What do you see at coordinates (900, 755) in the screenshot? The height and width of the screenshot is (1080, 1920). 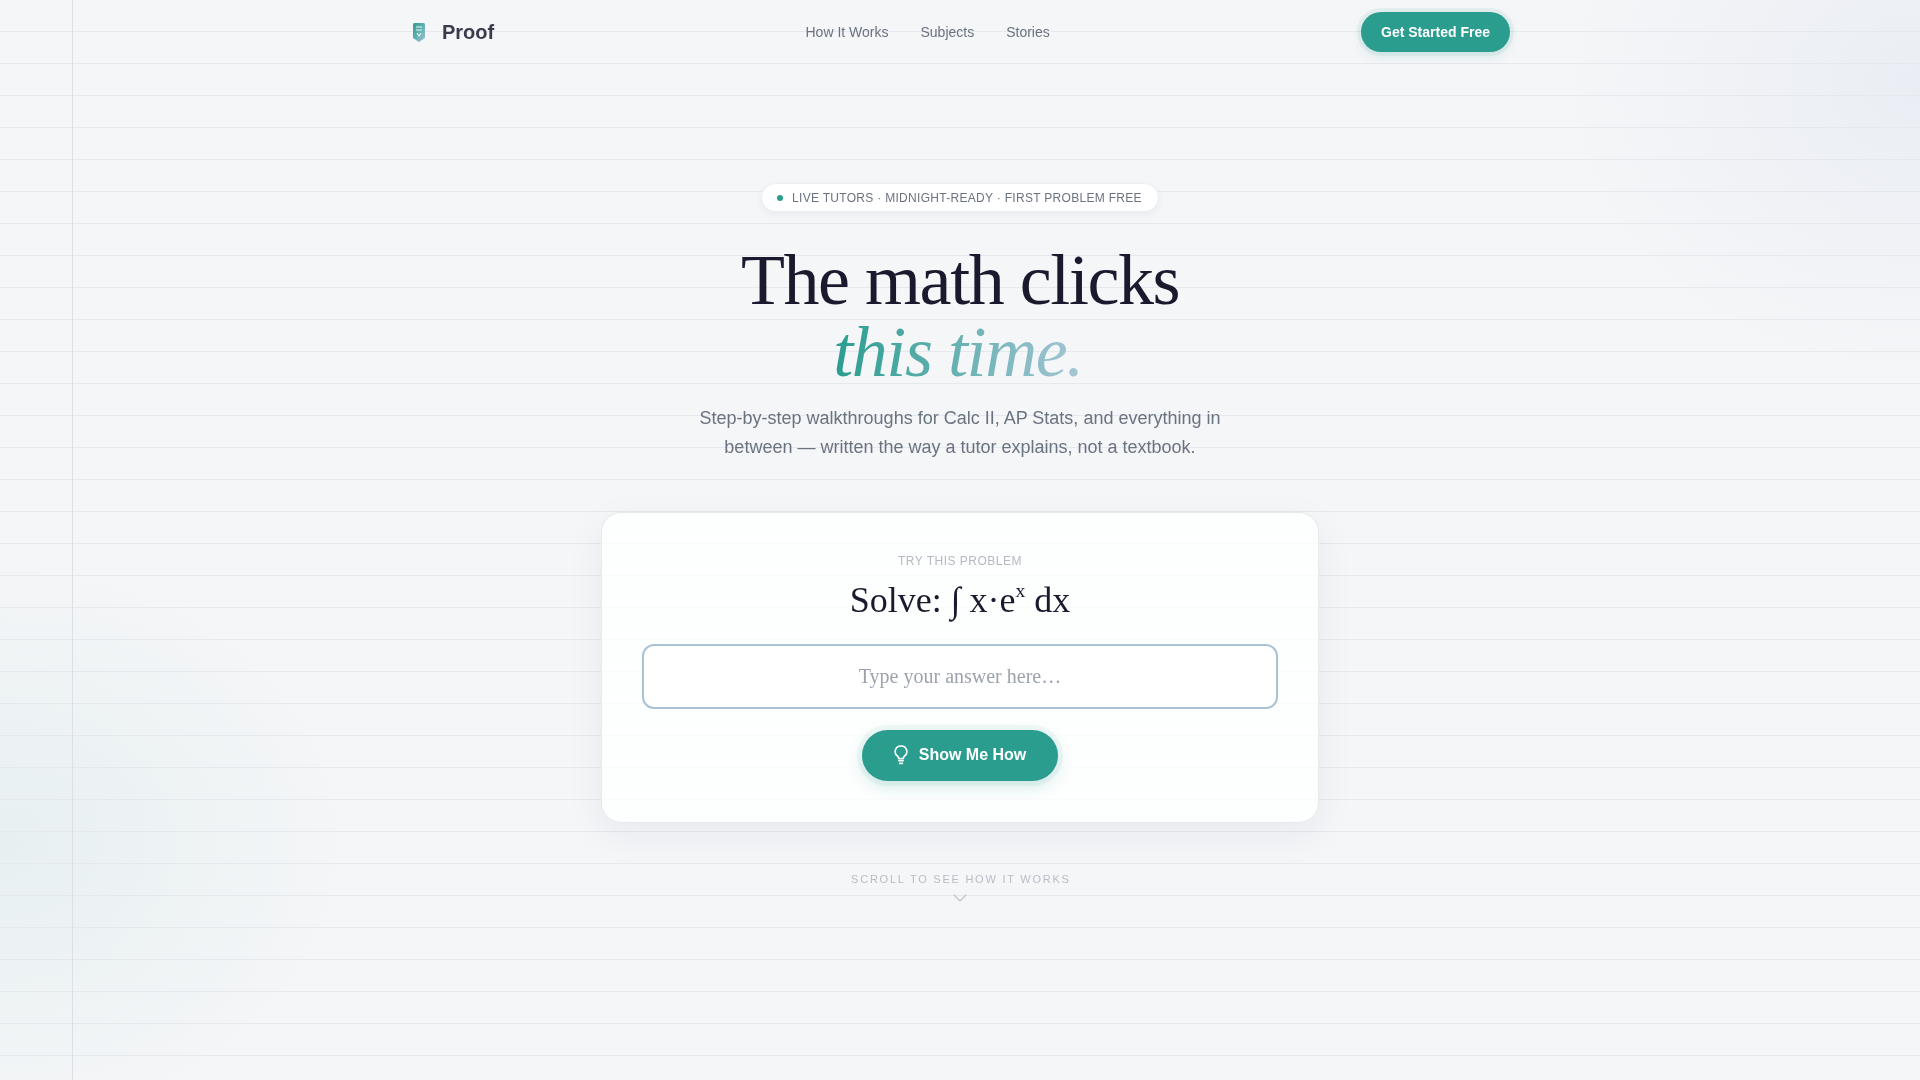 I see `lightbulb-icon` at bounding box center [900, 755].